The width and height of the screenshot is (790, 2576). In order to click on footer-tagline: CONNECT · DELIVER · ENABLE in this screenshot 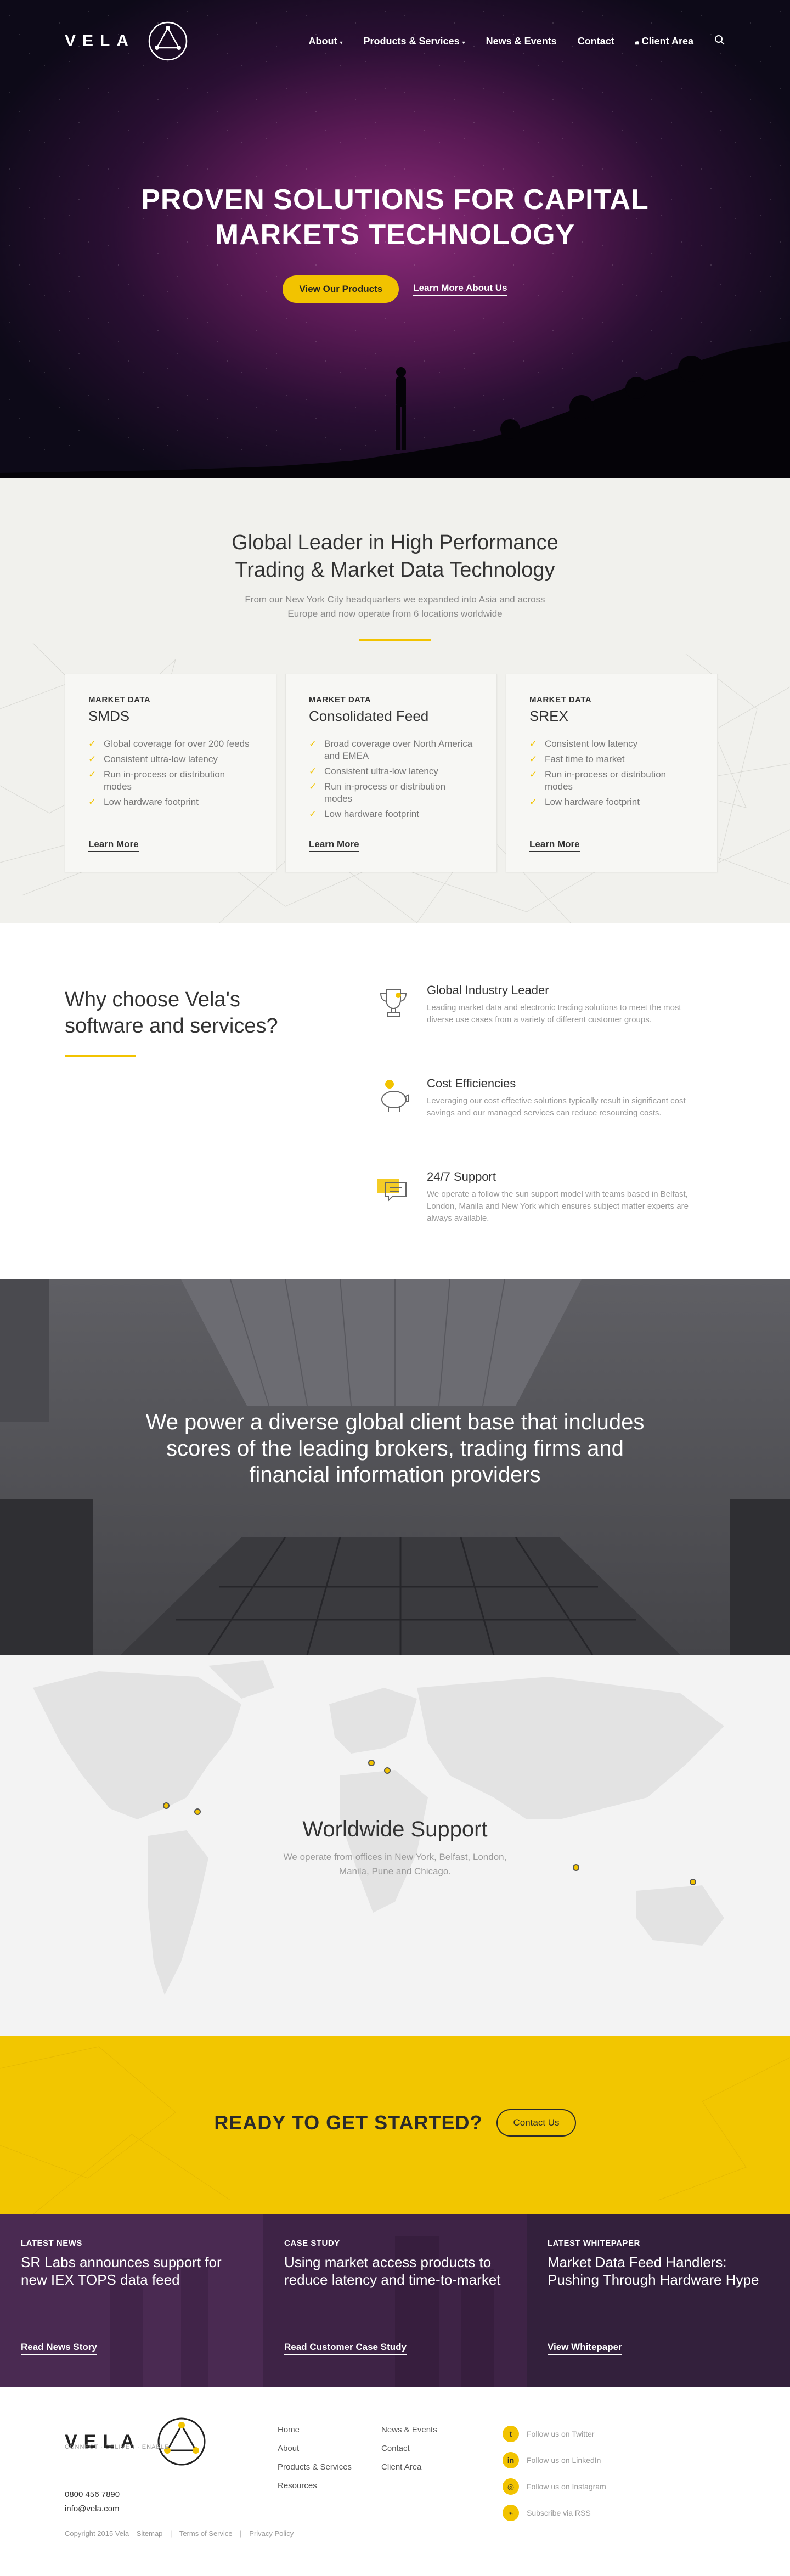, I will do `click(117, 2447)`.